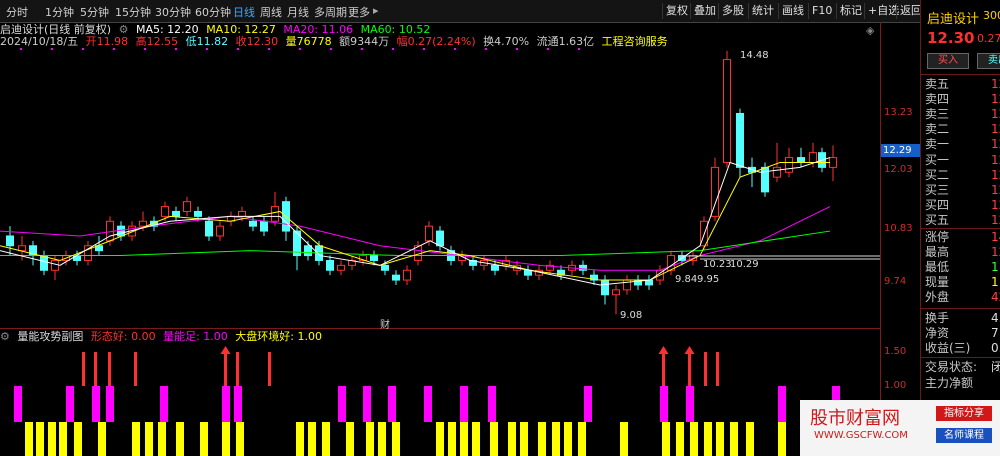 Image resolution: width=1000 pixels, height=456 pixels. Describe the element at coordinates (937, 205) in the screenshot. I see `panel-row-label: 买四` at that location.